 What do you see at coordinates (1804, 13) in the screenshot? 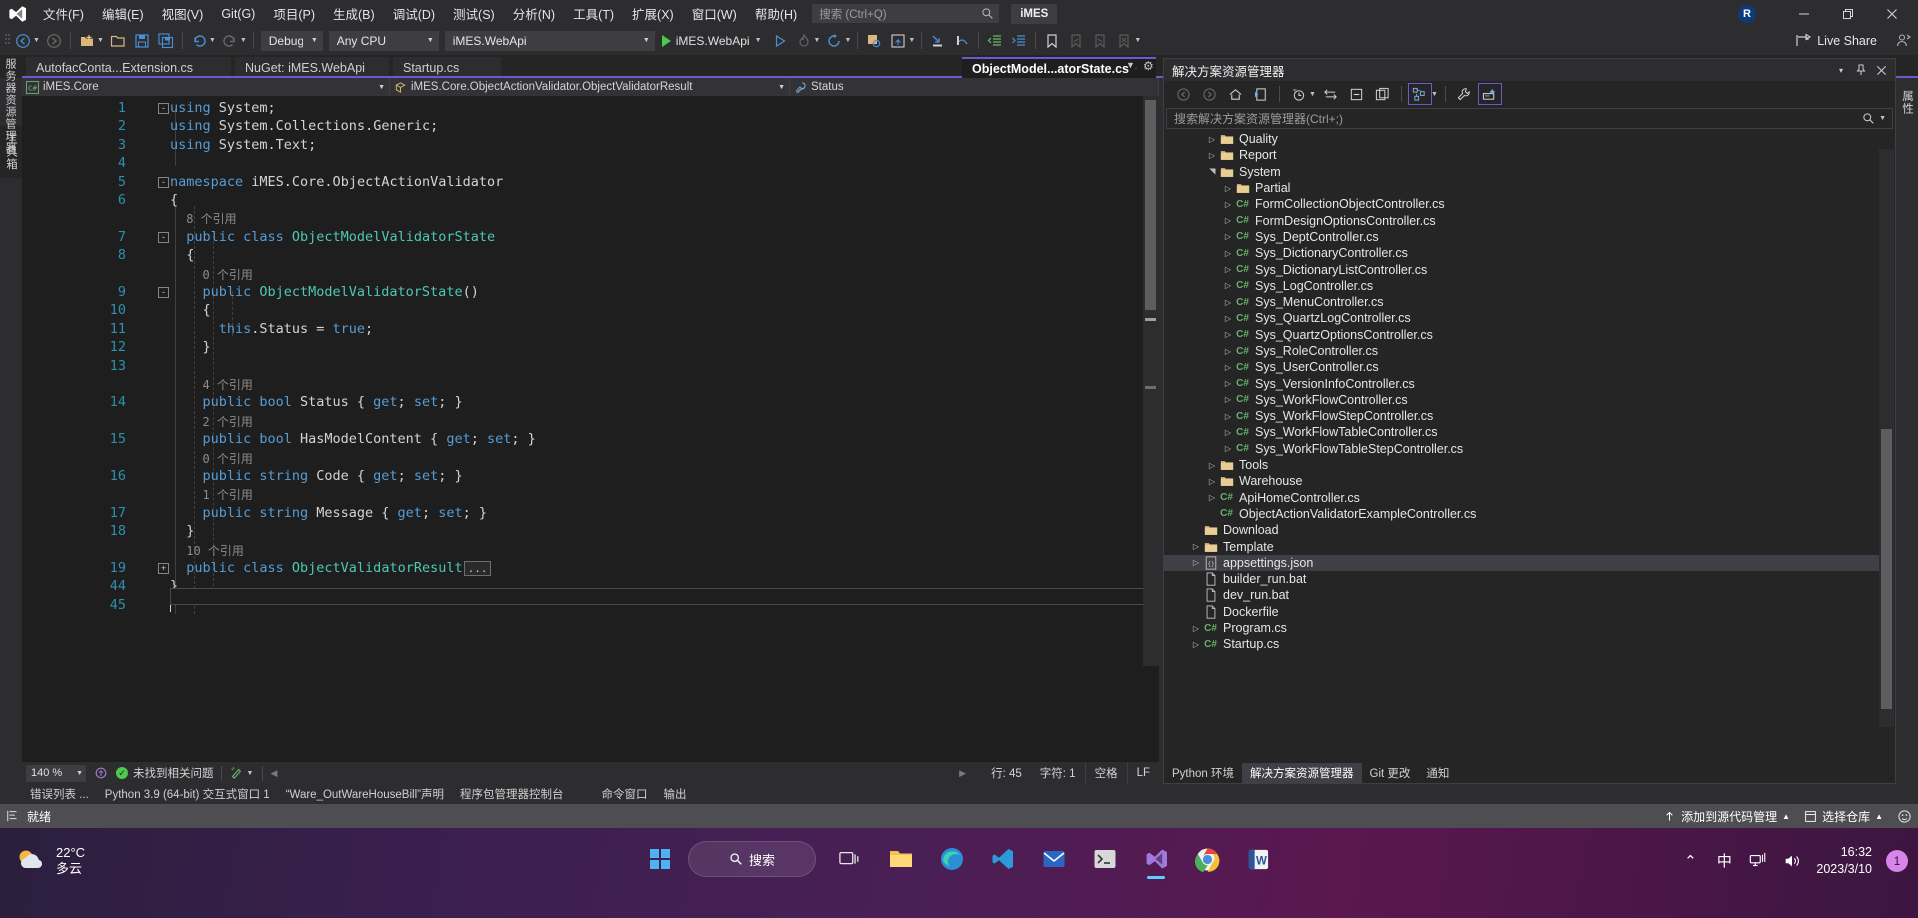
I see `minimize-button` at bounding box center [1804, 13].